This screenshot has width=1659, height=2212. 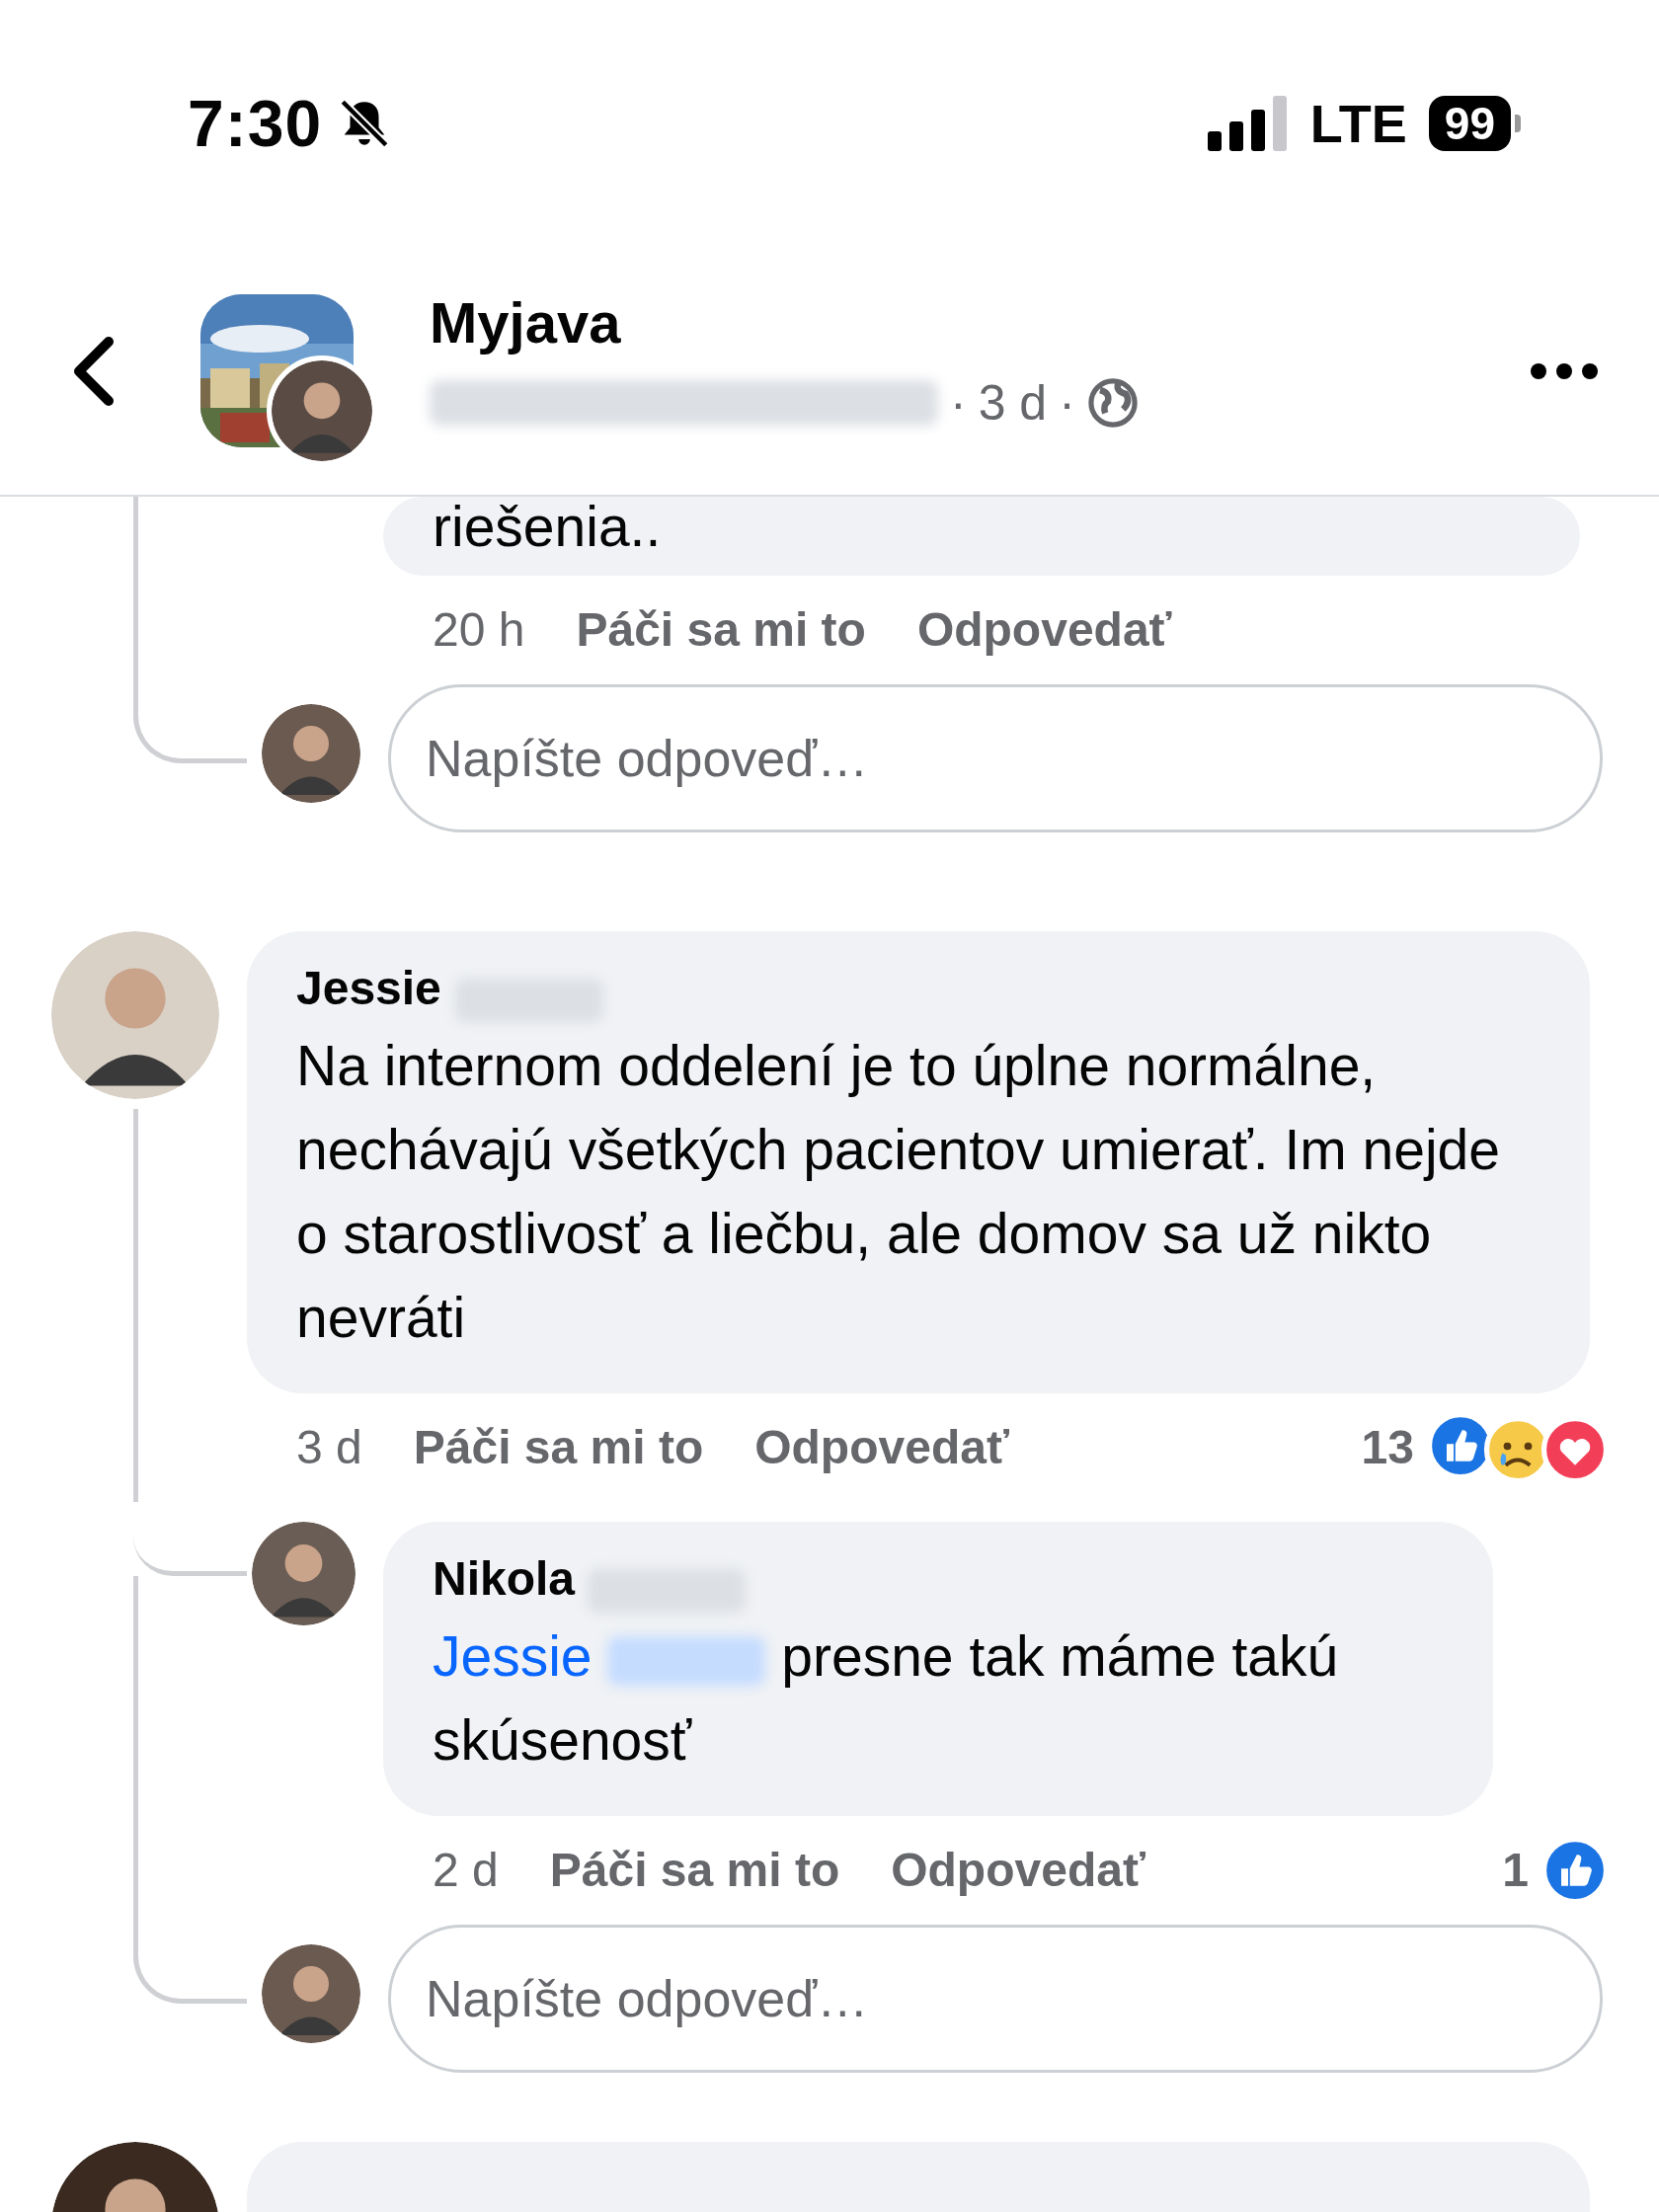 What do you see at coordinates (1113, 404) in the screenshot?
I see `globe-icon` at bounding box center [1113, 404].